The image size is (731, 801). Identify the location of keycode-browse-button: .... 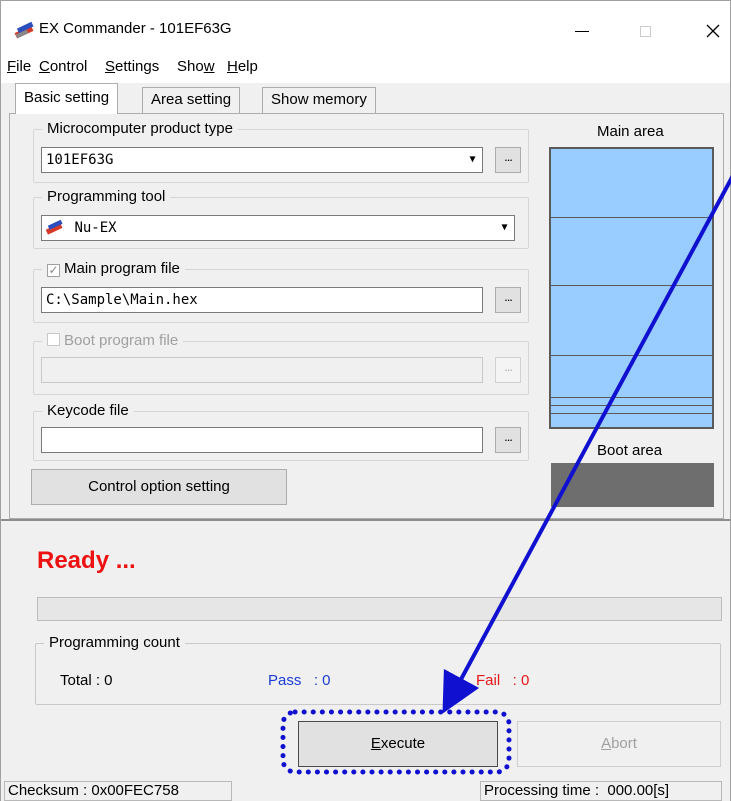
(508, 440).